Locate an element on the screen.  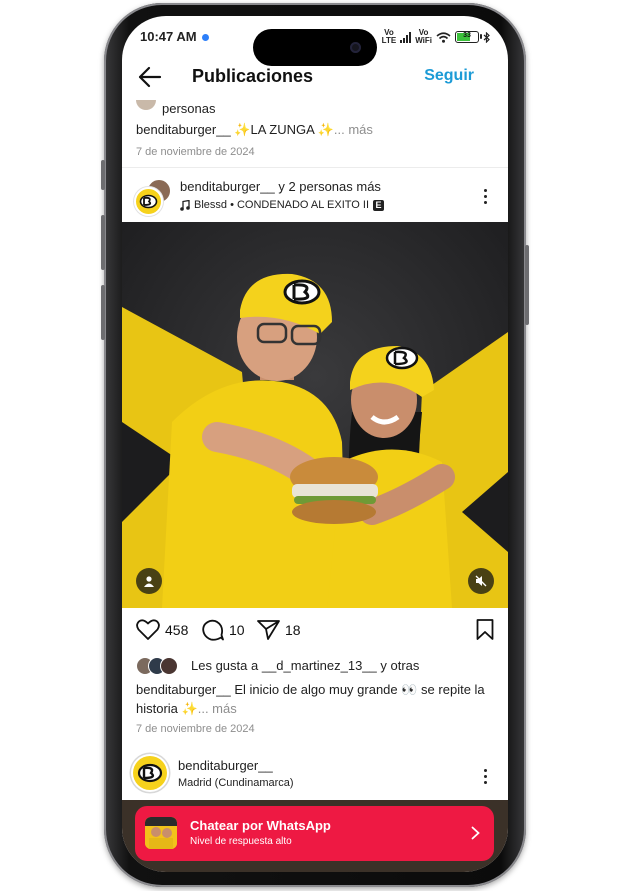
app-header: Publicaciones Seguir is located at coordinates (315, 77).